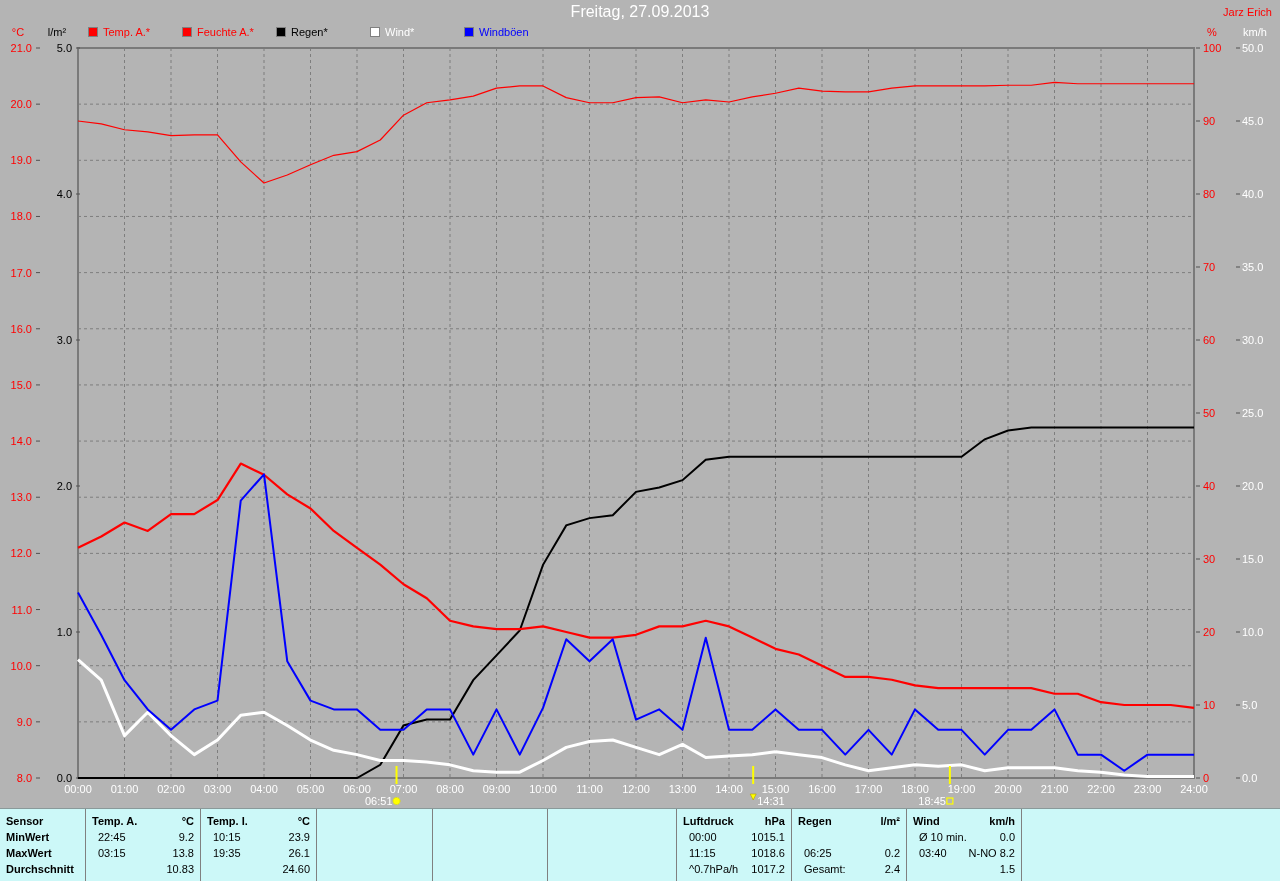  I want to click on time-axis-label: 14:00, so click(729, 789).